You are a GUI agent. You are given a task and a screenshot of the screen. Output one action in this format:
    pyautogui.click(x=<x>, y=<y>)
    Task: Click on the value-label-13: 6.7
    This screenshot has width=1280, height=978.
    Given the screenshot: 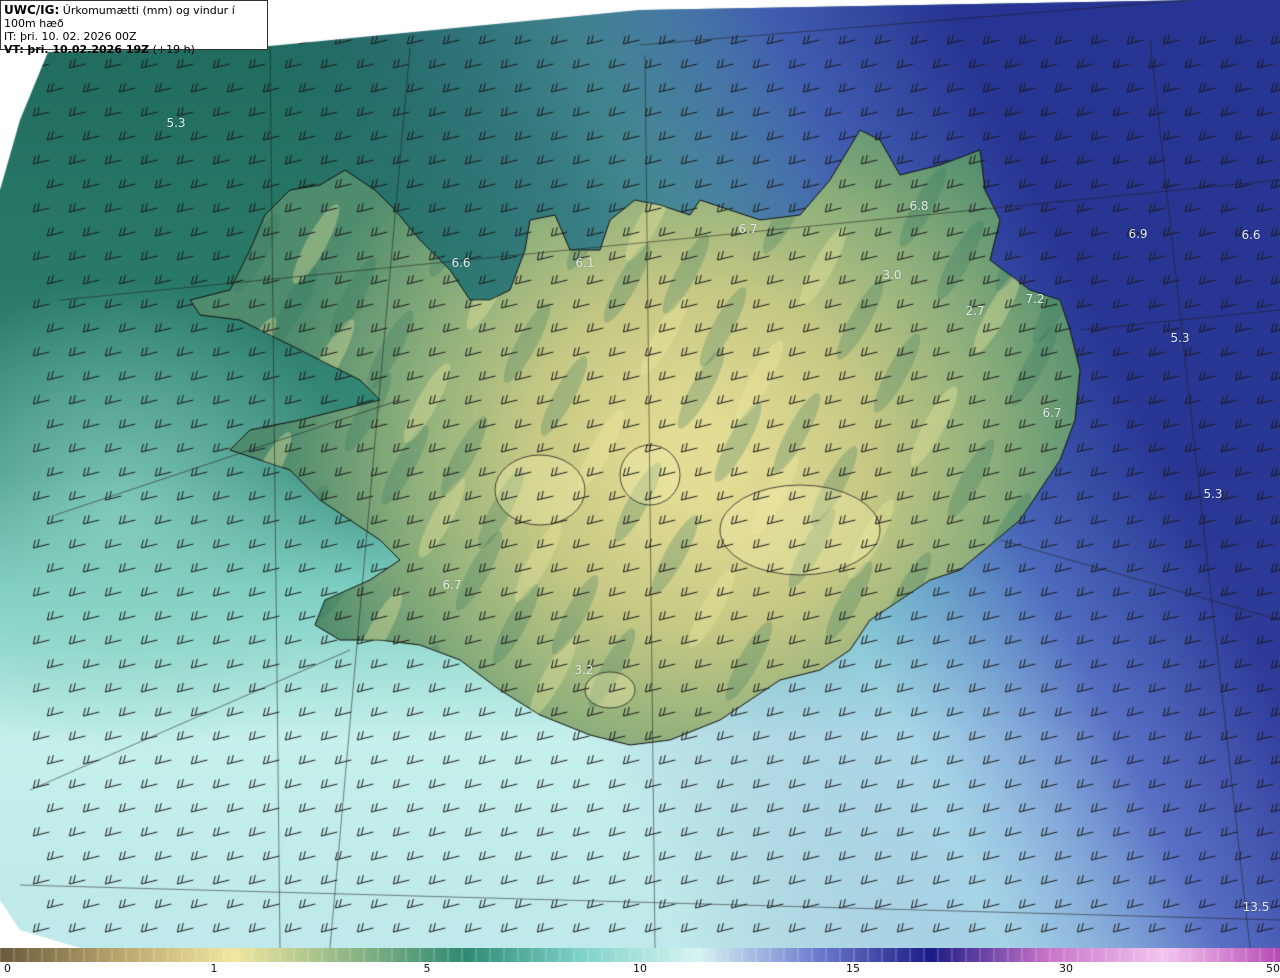 What is the action you would take?
    pyautogui.click(x=452, y=585)
    